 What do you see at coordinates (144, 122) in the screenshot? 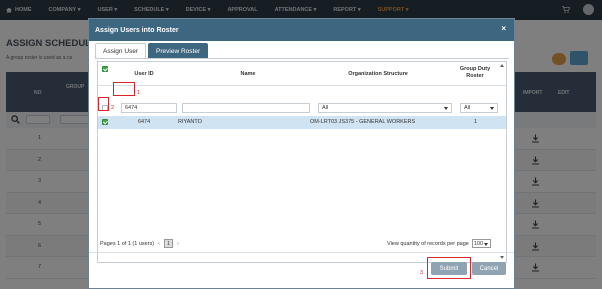
I see `row-user-id: 6474` at bounding box center [144, 122].